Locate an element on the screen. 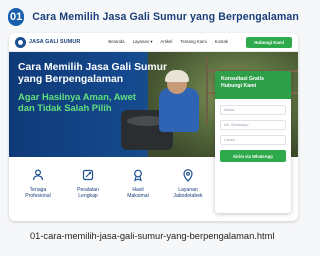  form-header: Konsultasi Gratis Hubungi Kami is located at coordinates (253, 85).